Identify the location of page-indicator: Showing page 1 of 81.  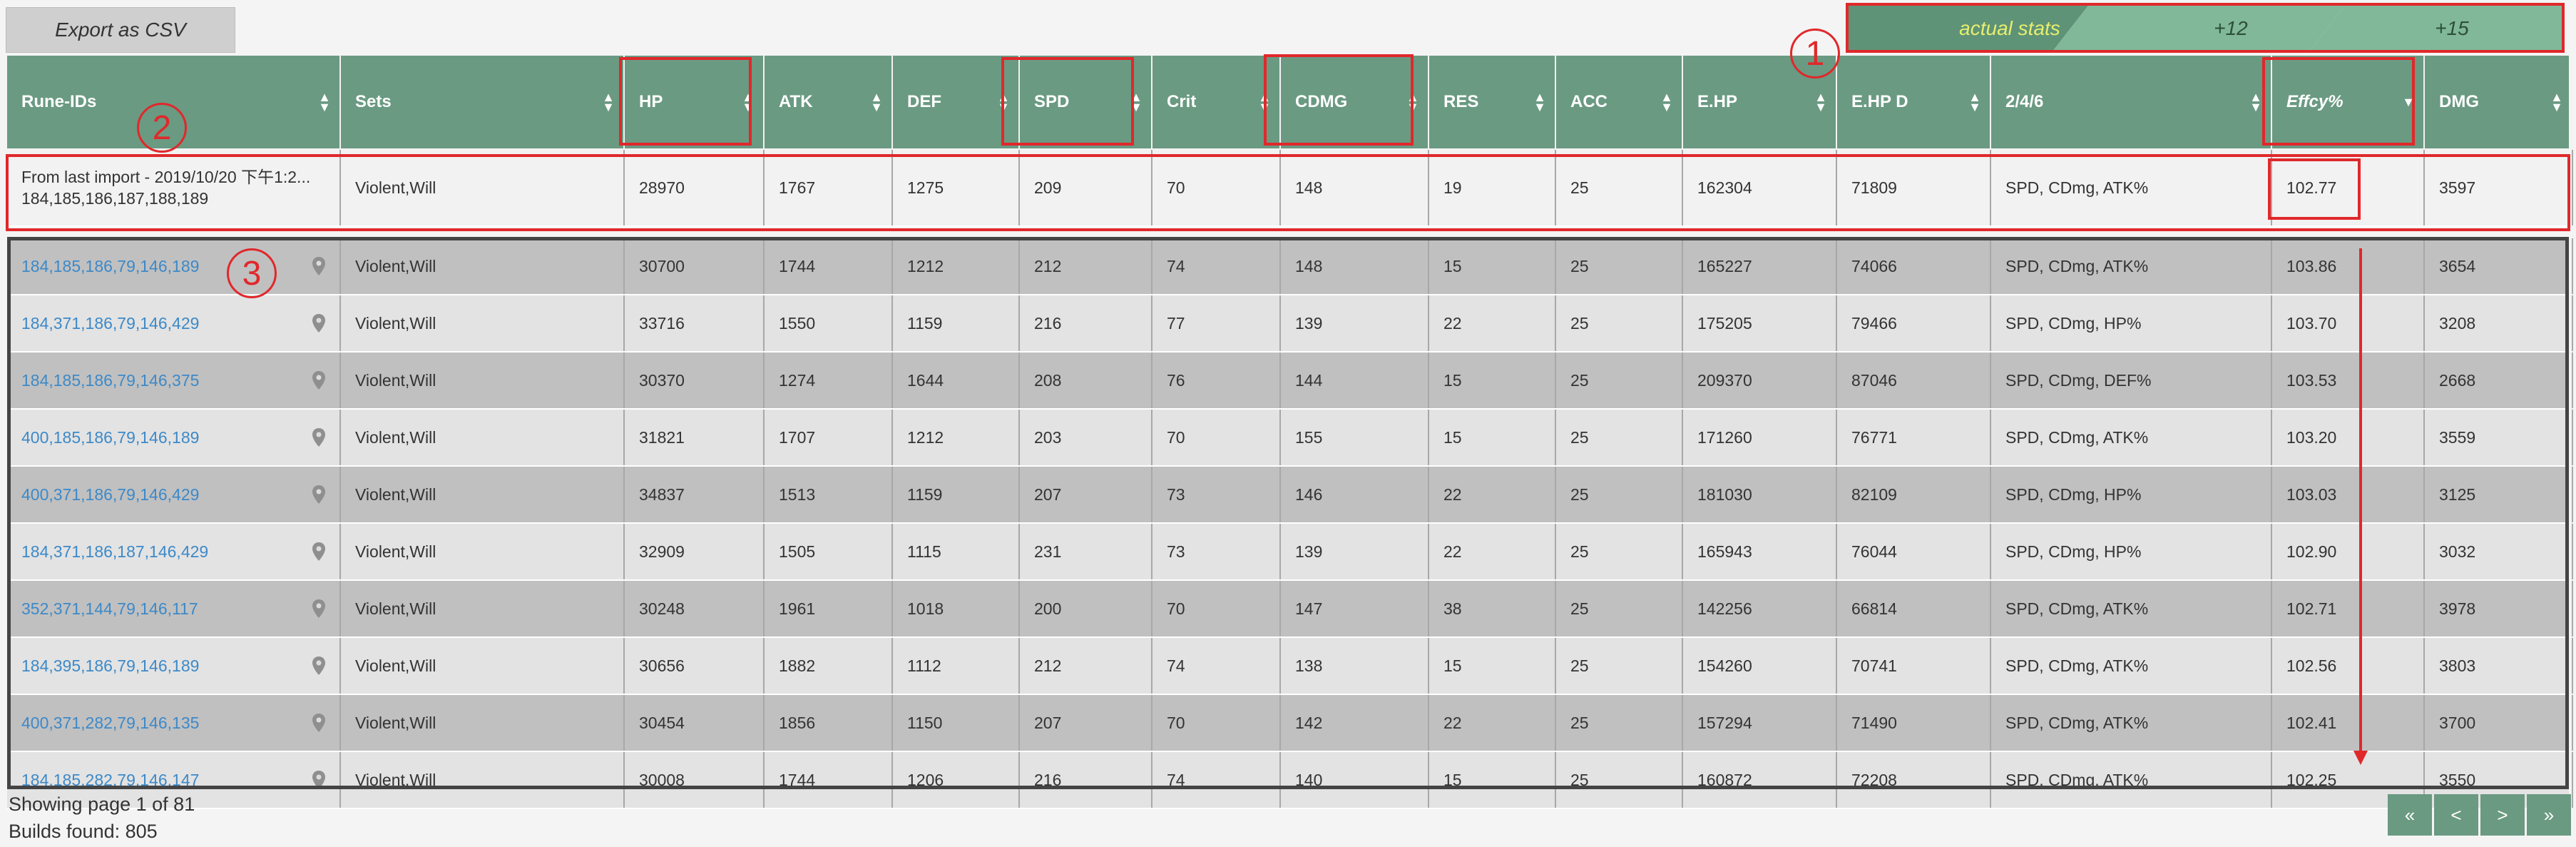
(102, 804).